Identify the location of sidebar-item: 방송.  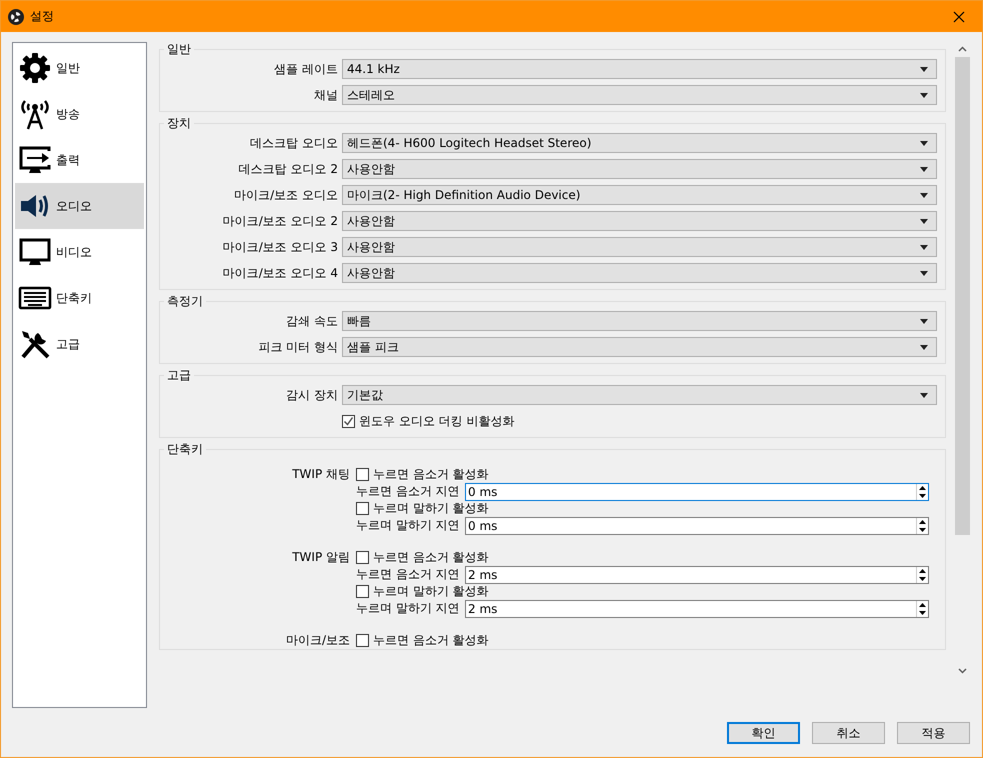
(79, 114).